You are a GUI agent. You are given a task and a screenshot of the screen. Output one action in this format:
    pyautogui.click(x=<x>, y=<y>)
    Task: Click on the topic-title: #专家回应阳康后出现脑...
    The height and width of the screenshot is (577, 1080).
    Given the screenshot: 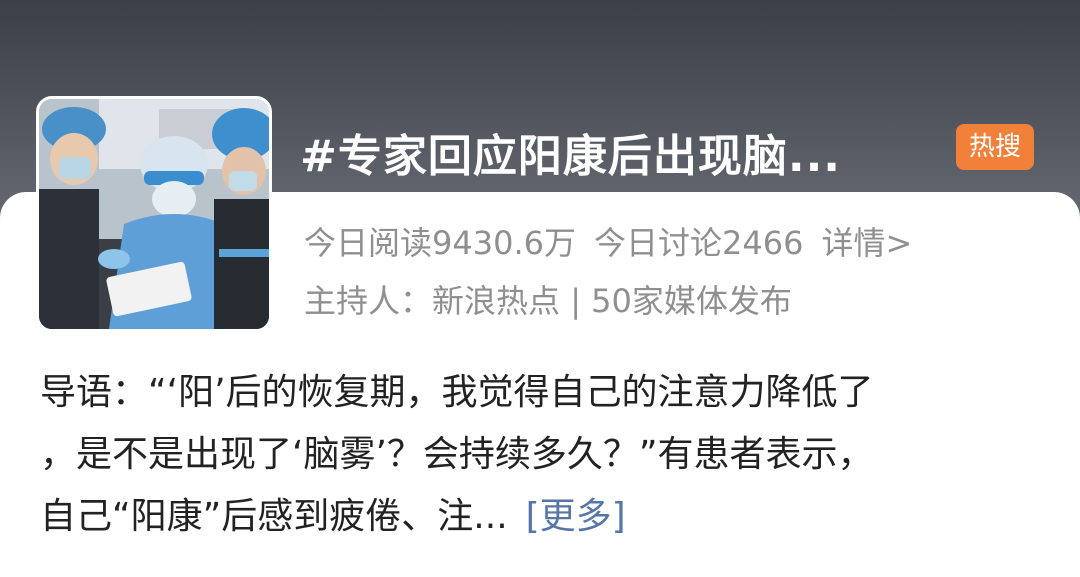 What is the action you would take?
    pyautogui.click(x=571, y=156)
    